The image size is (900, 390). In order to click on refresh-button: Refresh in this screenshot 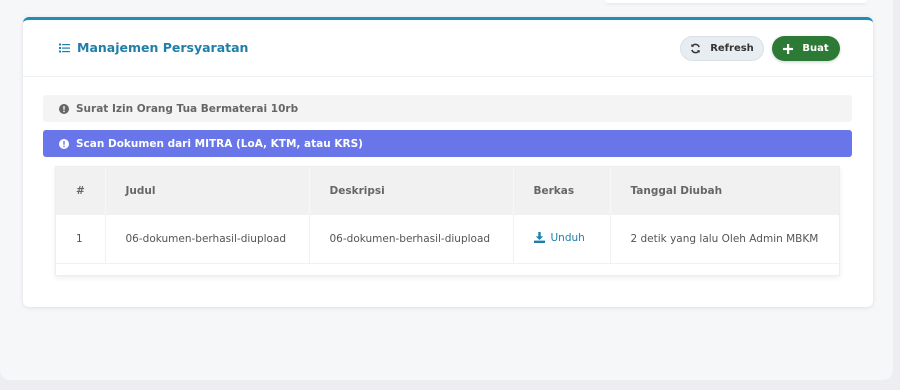, I will do `click(722, 48)`.